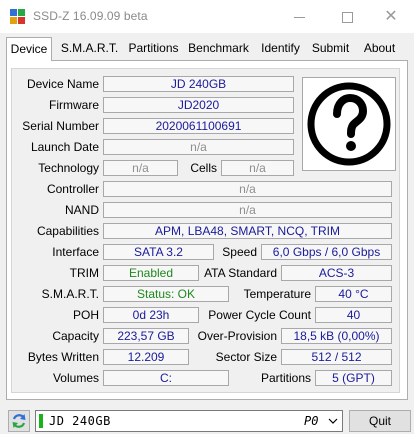 Image resolution: width=414 pixels, height=434 pixels. What do you see at coordinates (240, 273) in the screenshot?
I see `ata-standard-label: ATA Standard` at bounding box center [240, 273].